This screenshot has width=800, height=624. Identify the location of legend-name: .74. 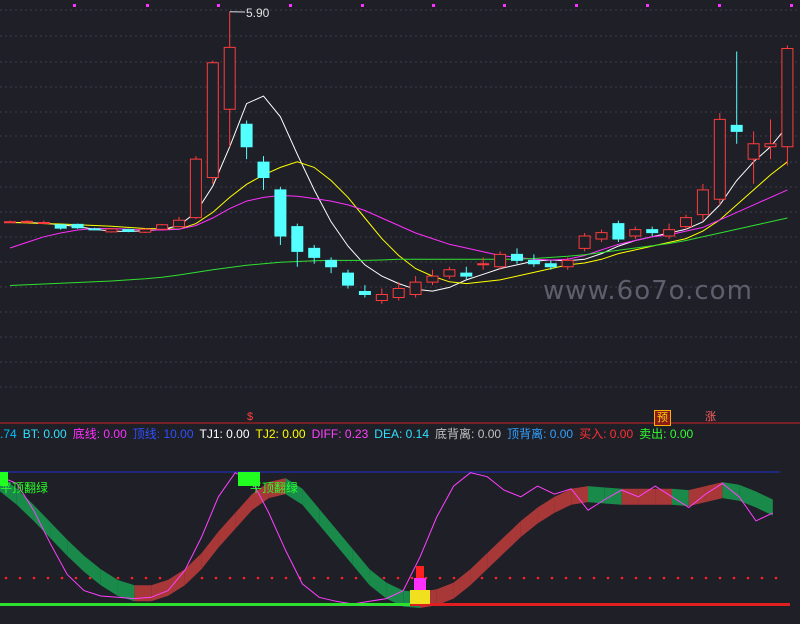
(8, 434).